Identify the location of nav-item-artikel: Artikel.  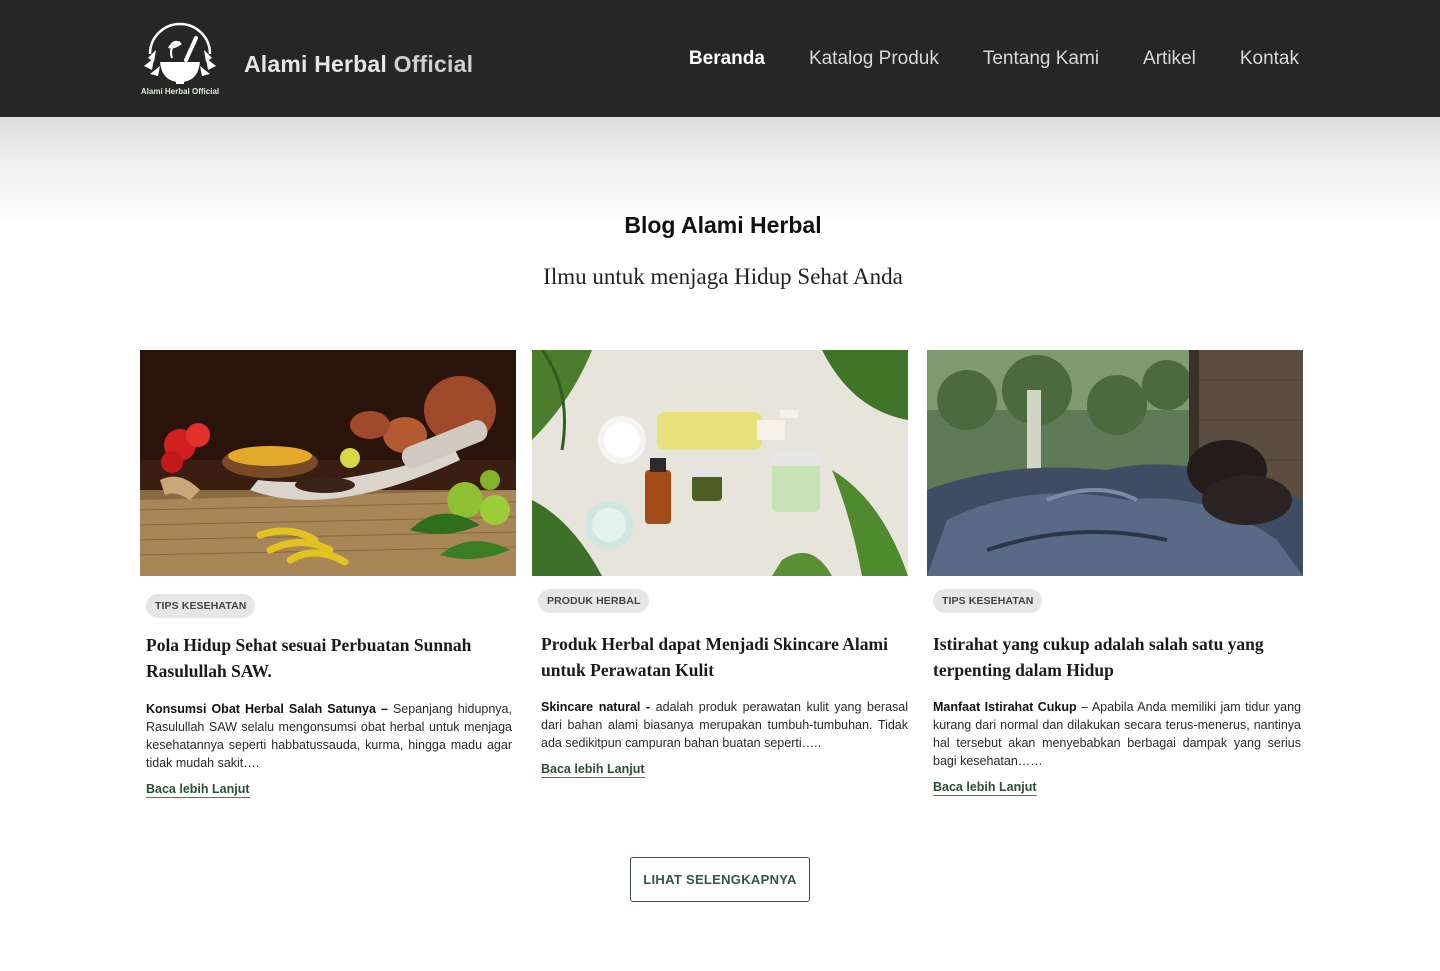
(1169, 59).